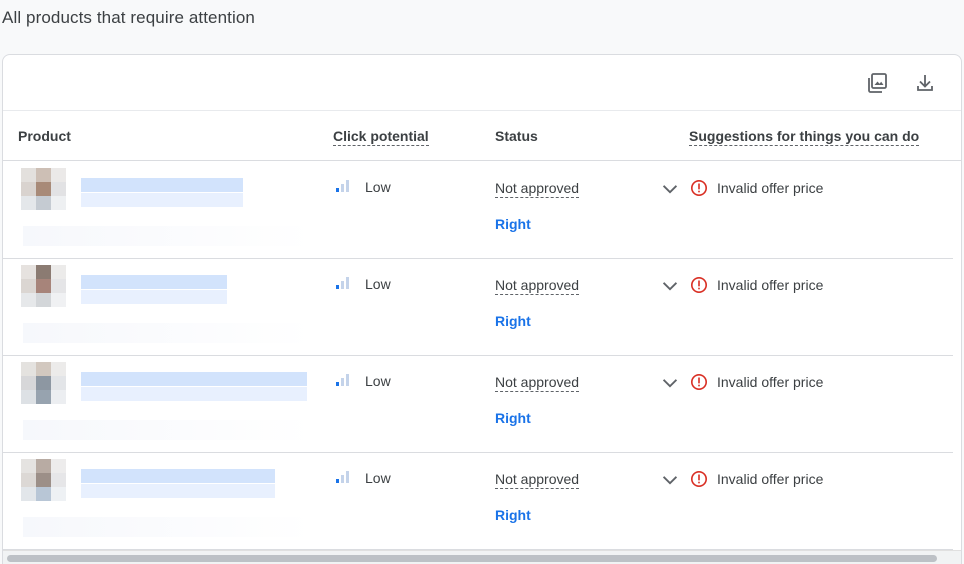  I want to click on image-gallery-icon, so click(877, 83).